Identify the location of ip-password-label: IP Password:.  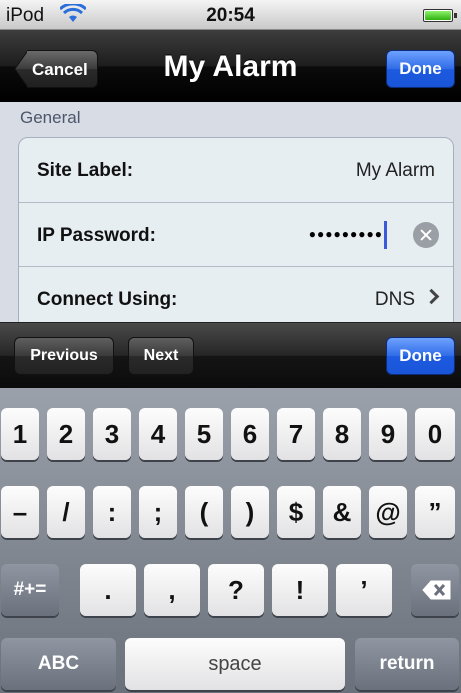
(96, 235).